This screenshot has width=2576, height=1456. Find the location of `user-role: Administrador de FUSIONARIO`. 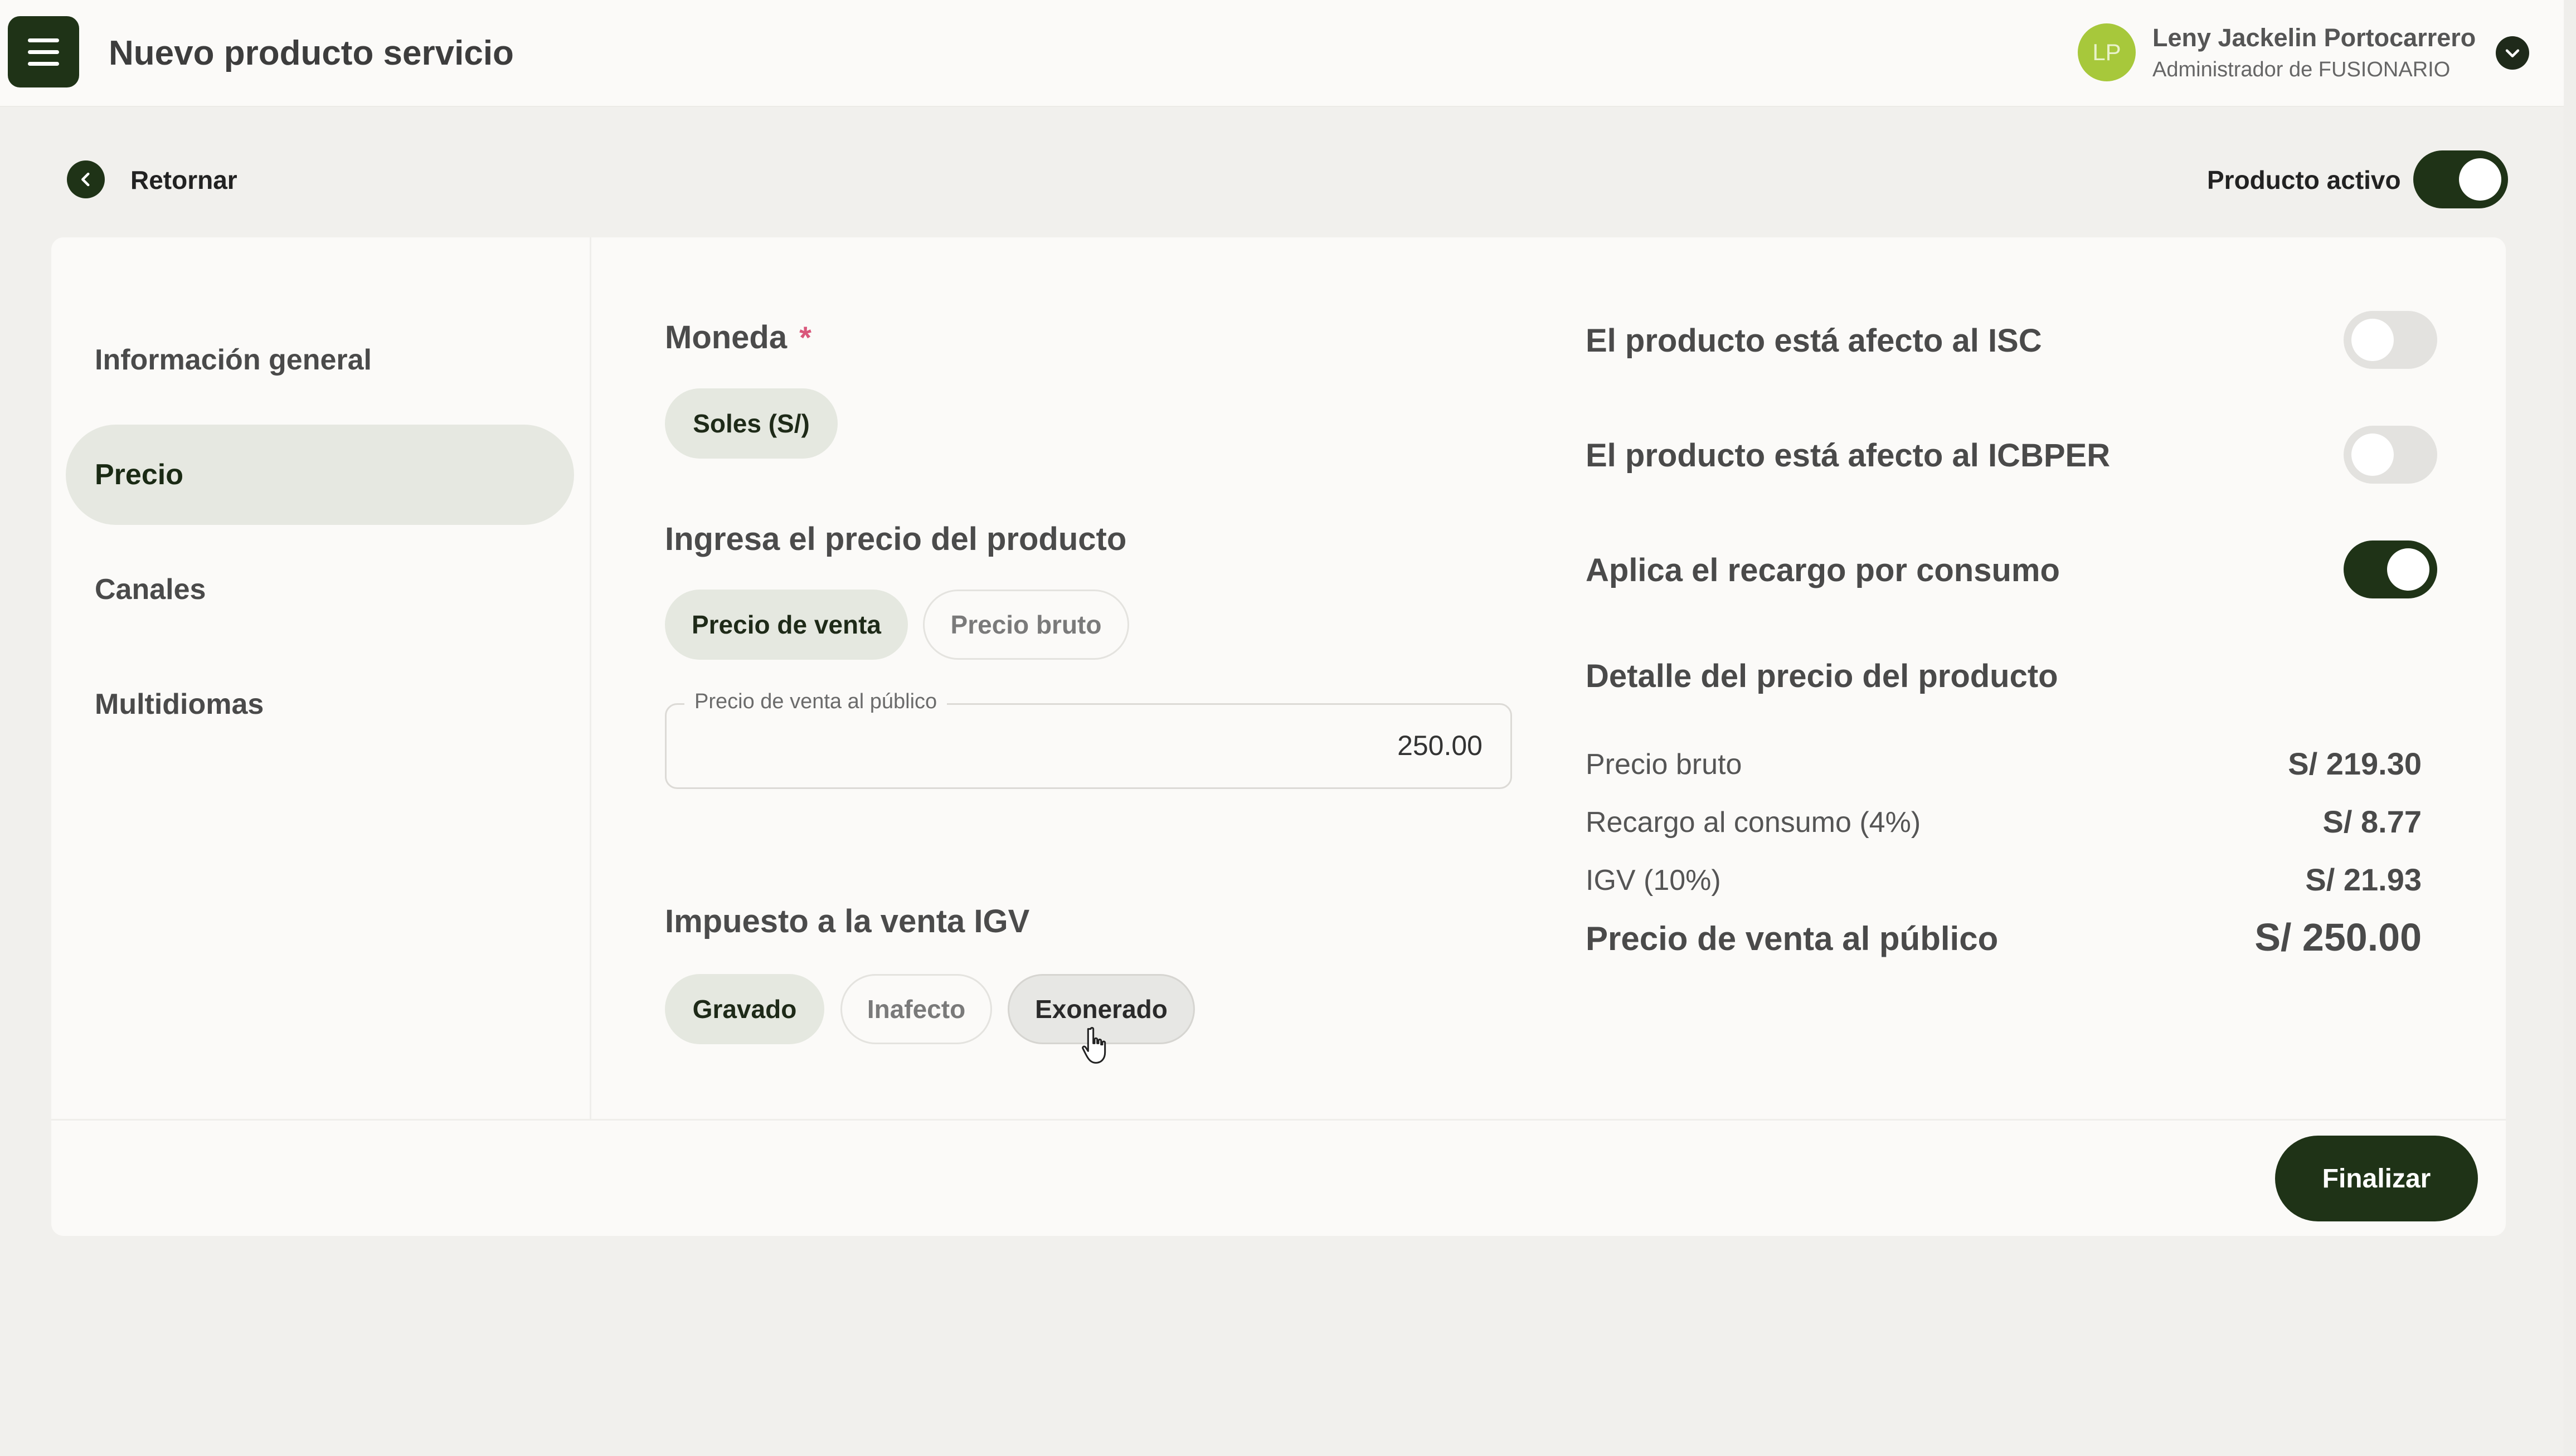

user-role: Administrador de FUSIONARIO is located at coordinates (2301, 69).